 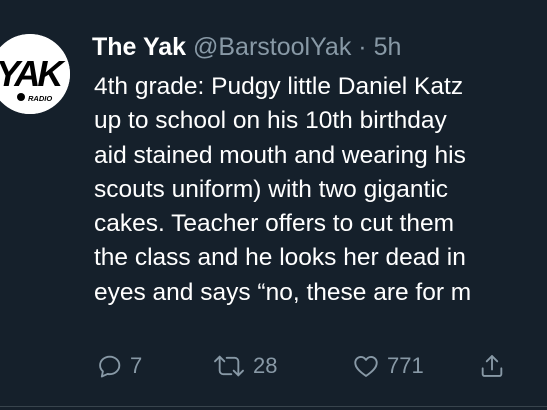 What do you see at coordinates (139, 47) in the screenshot?
I see `display-name: The Yak` at bounding box center [139, 47].